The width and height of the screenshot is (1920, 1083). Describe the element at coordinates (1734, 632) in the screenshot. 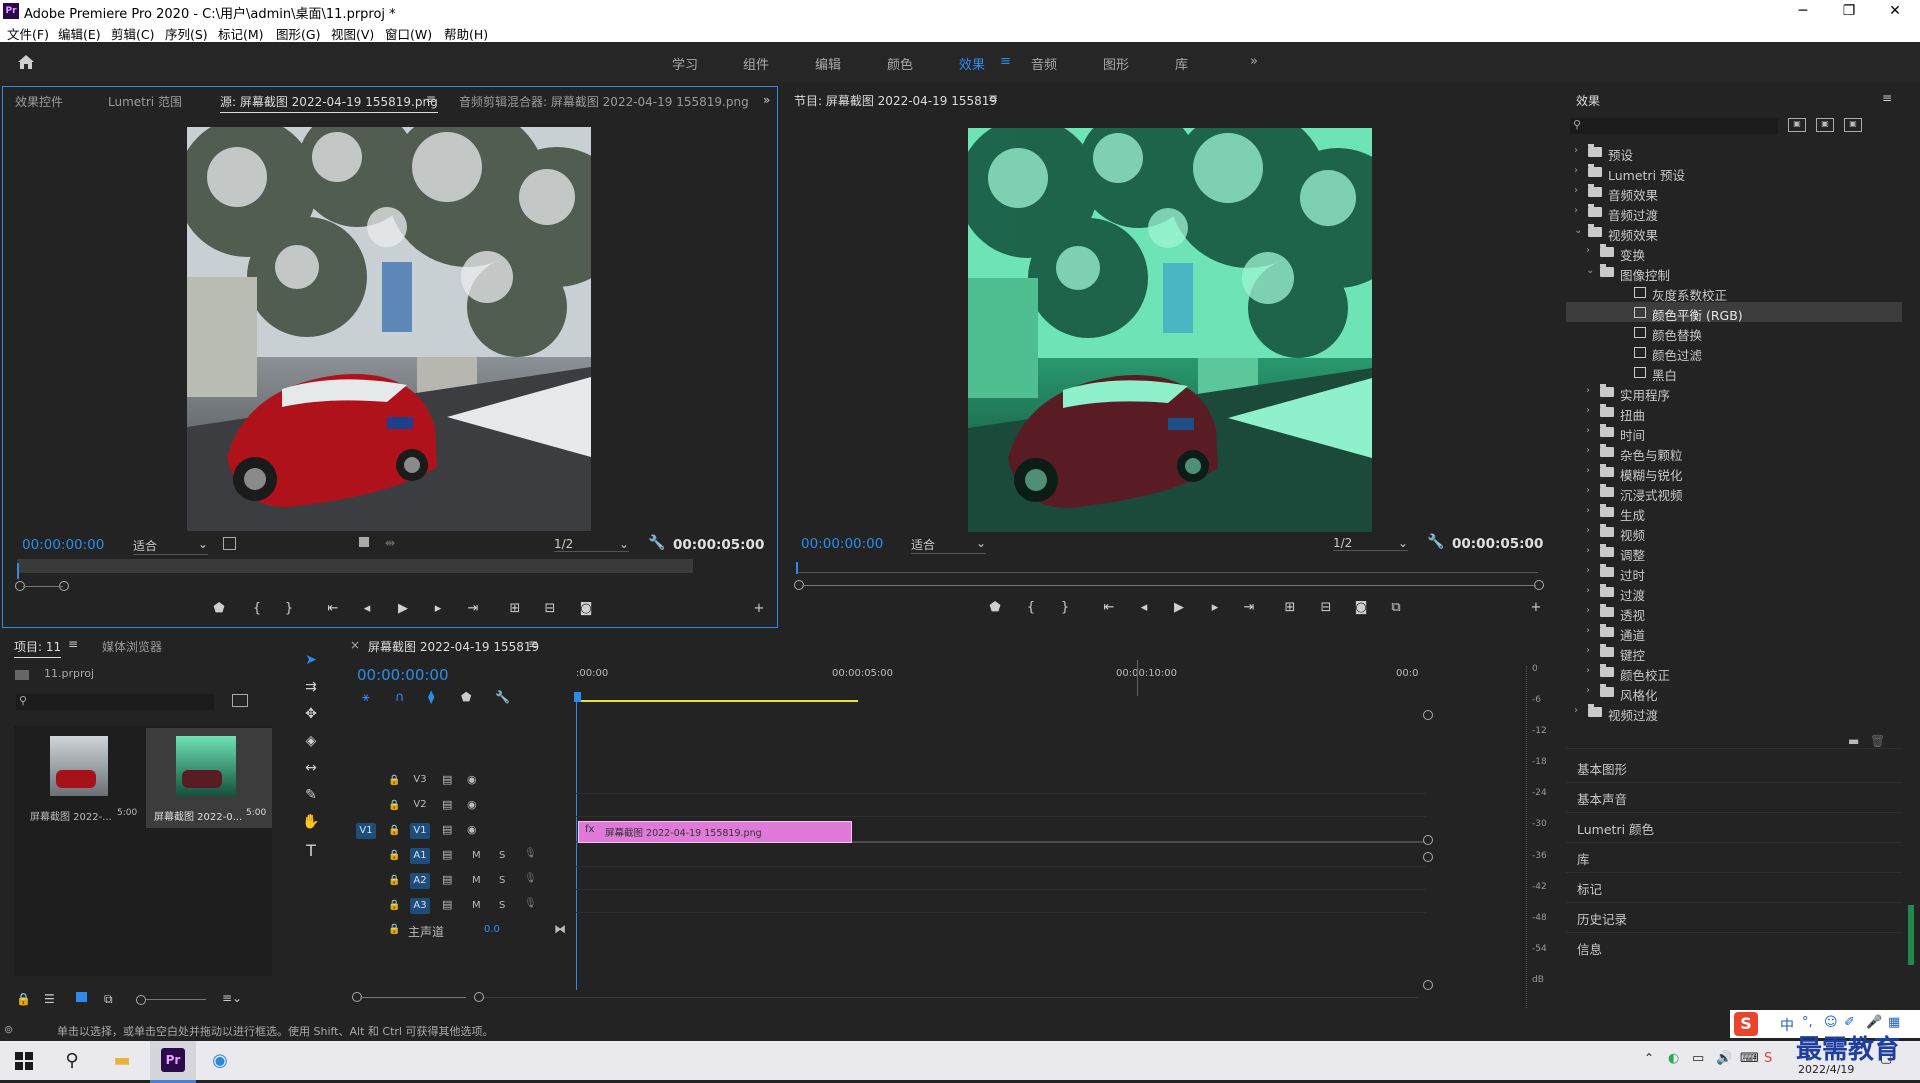

I see `effects-tree-item: › 通道` at that location.